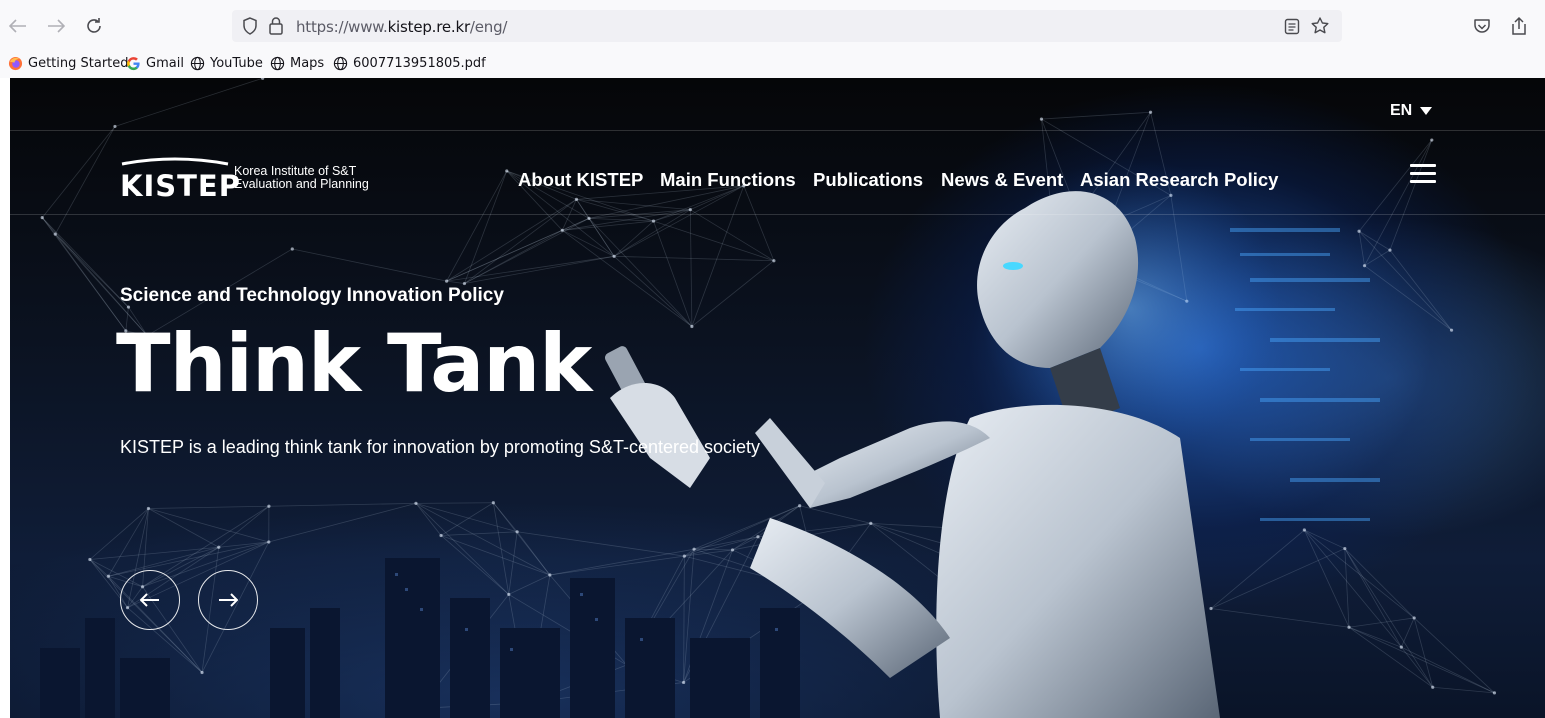 This screenshot has width=1545, height=718. I want to click on header-divider-bottom, so click(777, 214).